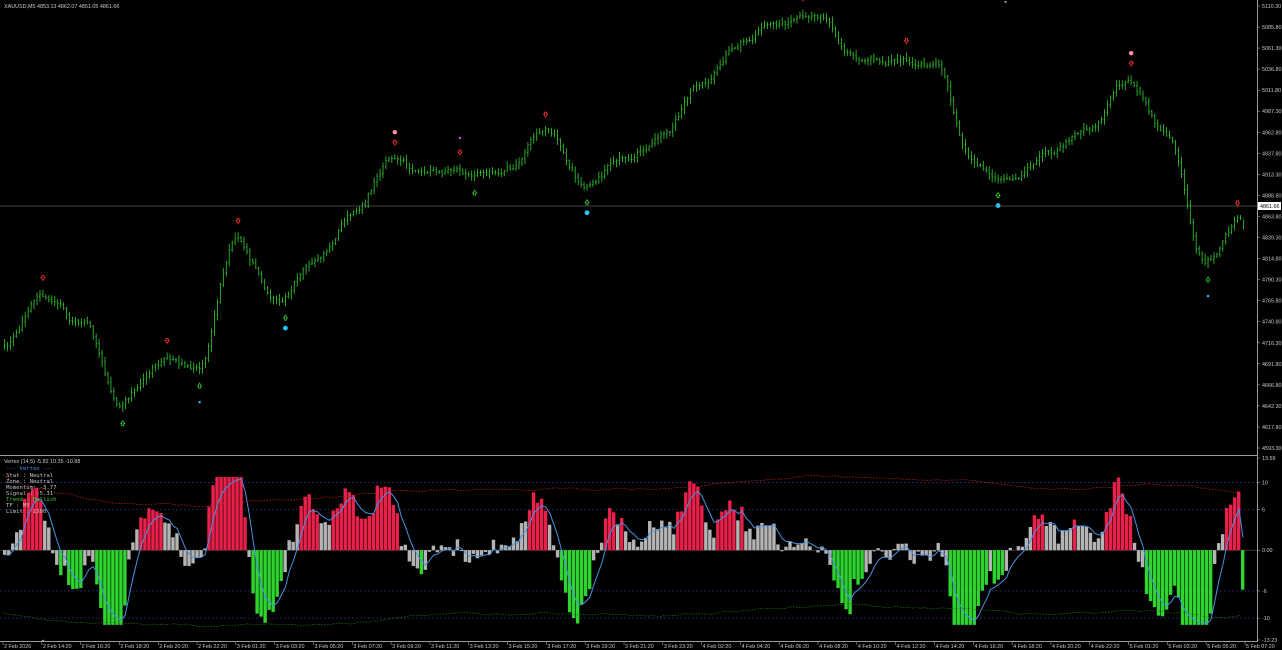 The image size is (1282, 650). What do you see at coordinates (29, 469) in the screenshot?
I see `info-panel-title: --- Vertex ---` at bounding box center [29, 469].